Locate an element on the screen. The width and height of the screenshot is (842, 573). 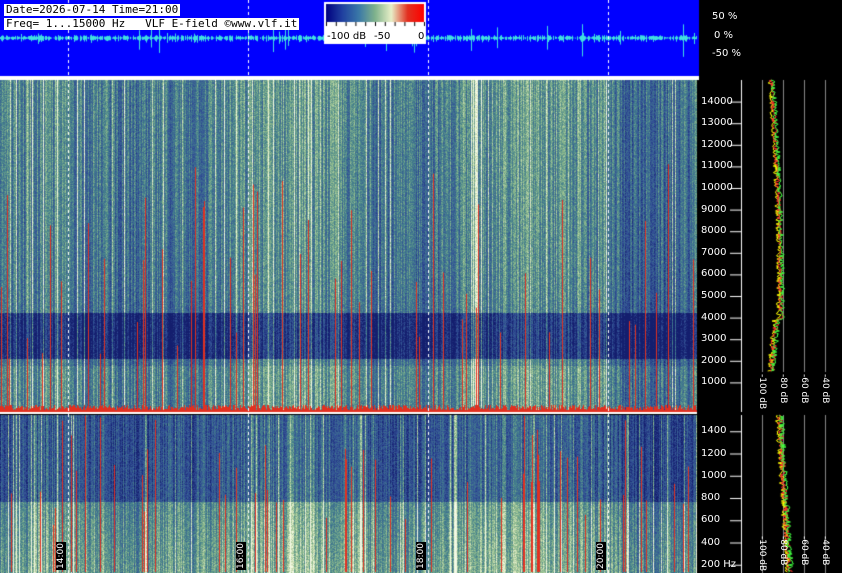
frequency-tick-label: 1200 is located at coordinates (714, 453).